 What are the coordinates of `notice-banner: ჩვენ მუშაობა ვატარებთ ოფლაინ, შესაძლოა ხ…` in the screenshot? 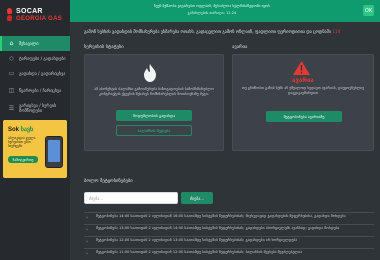 It's located at (225, 11).